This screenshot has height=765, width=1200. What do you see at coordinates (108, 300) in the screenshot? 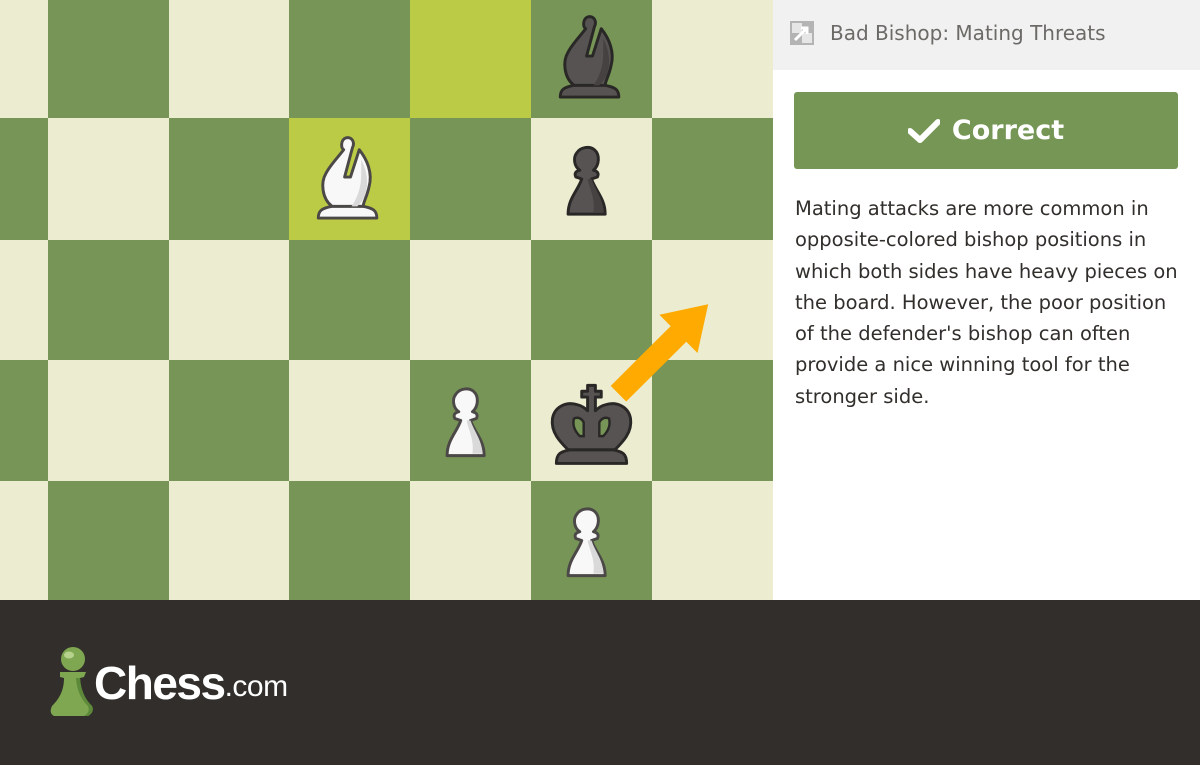
I see `square-b6` at bounding box center [108, 300].